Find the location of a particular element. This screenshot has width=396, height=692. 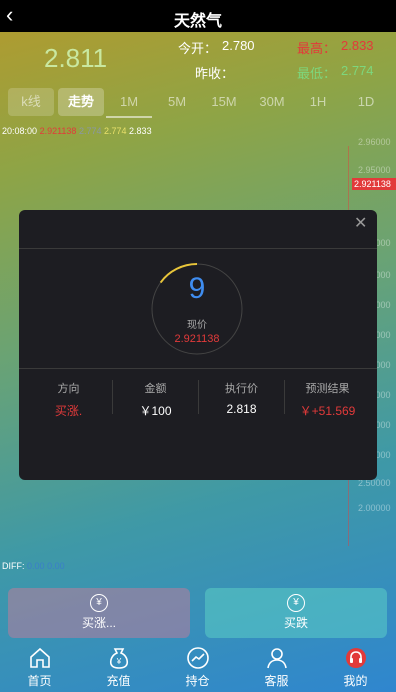

tab-kline: k线 is located at coordinates (31, 102).